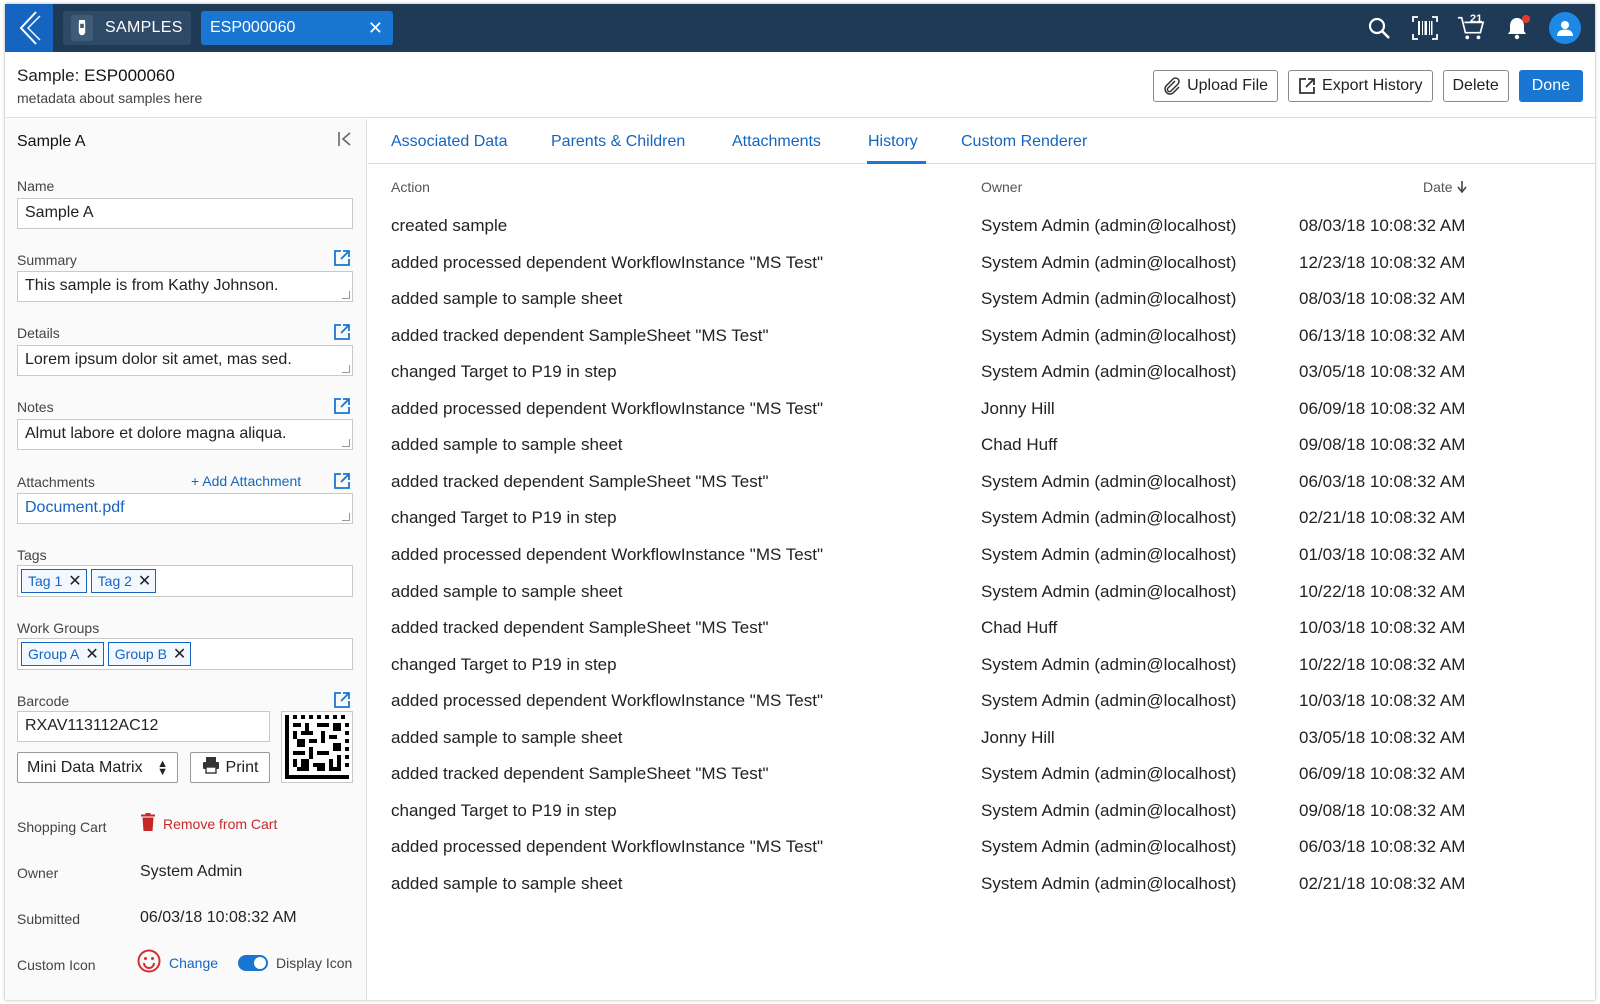 Image resolution: width=1600 pixels, height=1004 pixels. What do you see at coordinates (51, 75) in the screenshot?
I see `page-title-prefix: Sample:` at bounding box center [51, 75].